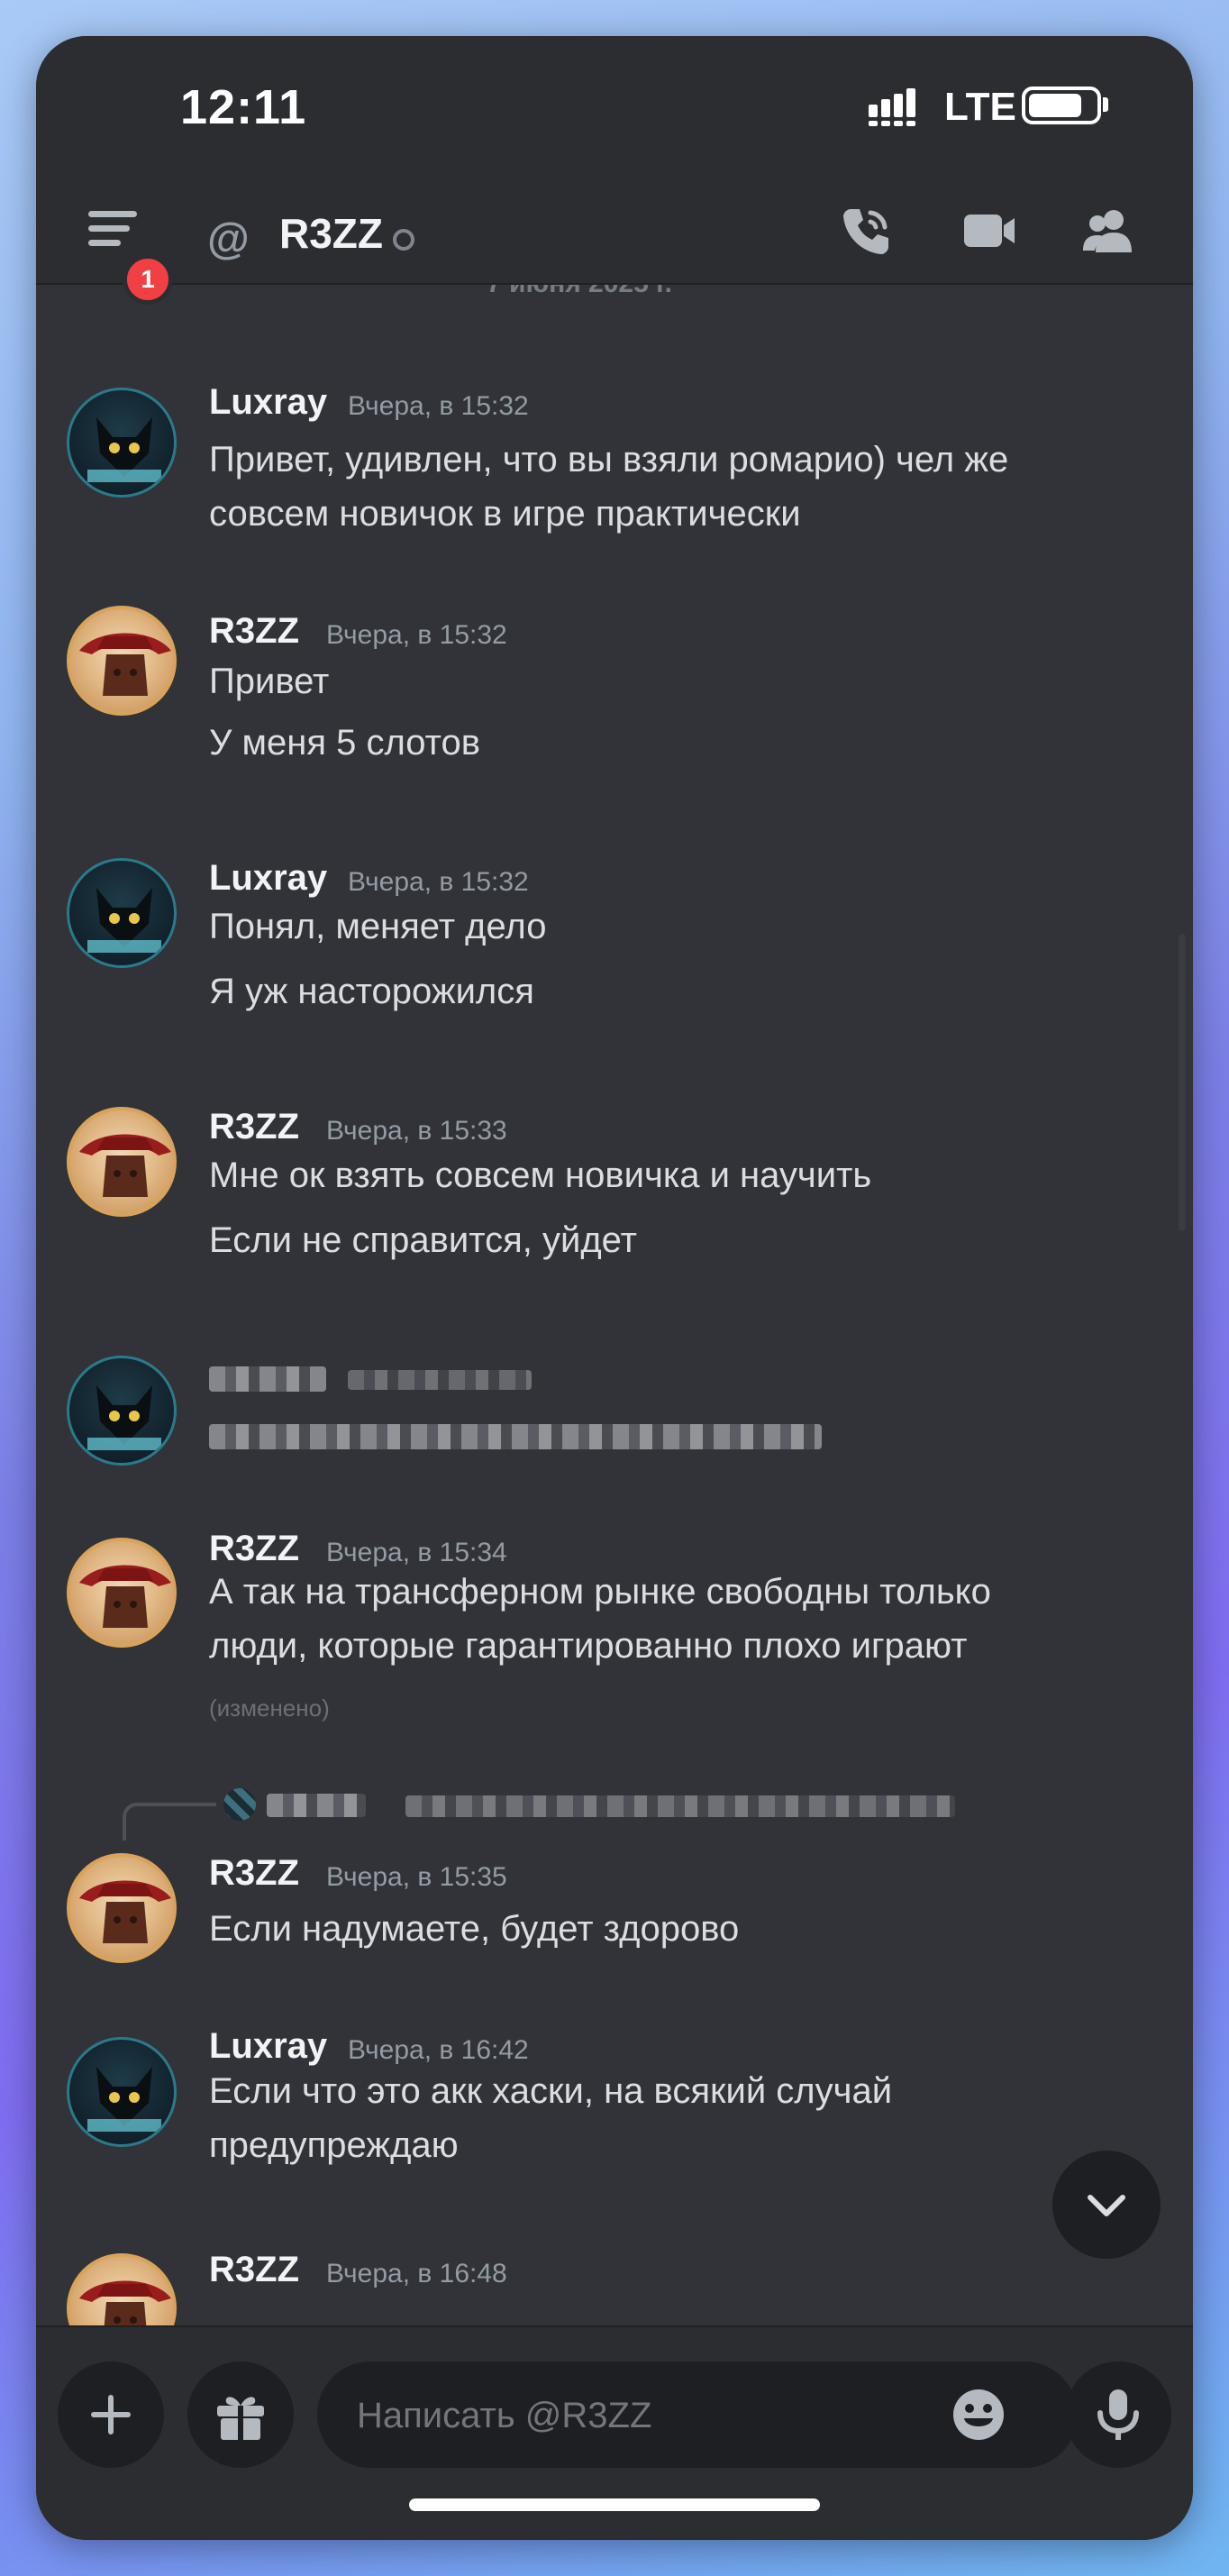 This screenshot has width=1229, height=2576. Describe the element at coordinates (416, 1552) in the screenshot. I see `message-timestamp: Вчера, в 15:34` at that location.